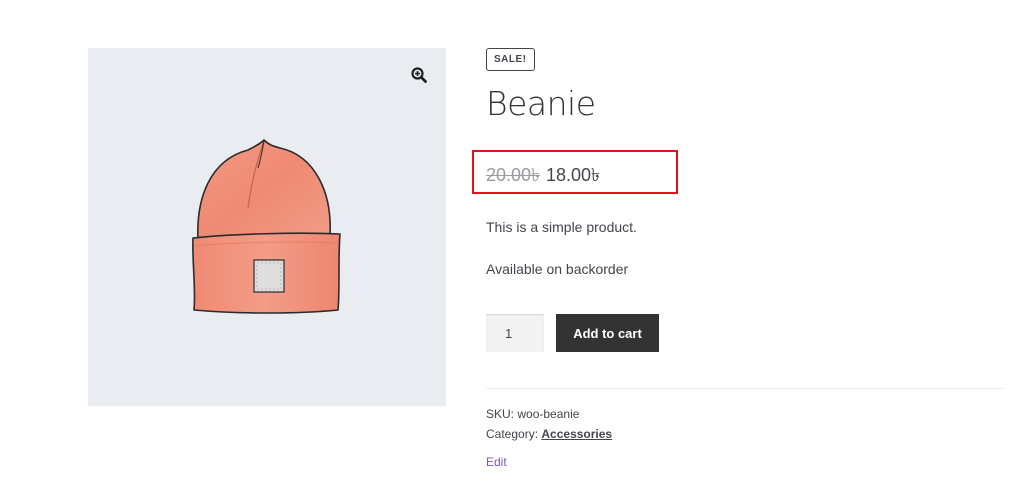 The height and width of the screenshot is (481, 1024). I want to click on sale-badge: SALE!, so click(510, 59).